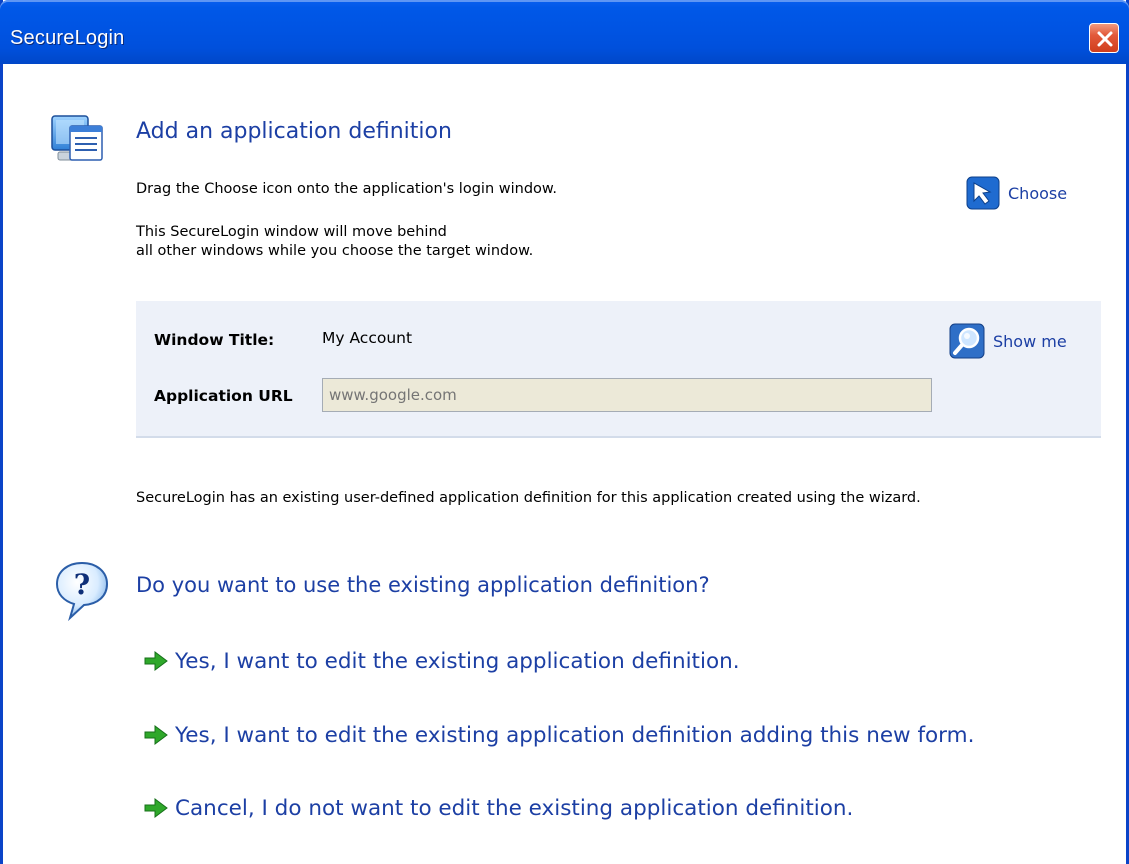  I want to click on application-url-label: Application URL, so click(223, 396).